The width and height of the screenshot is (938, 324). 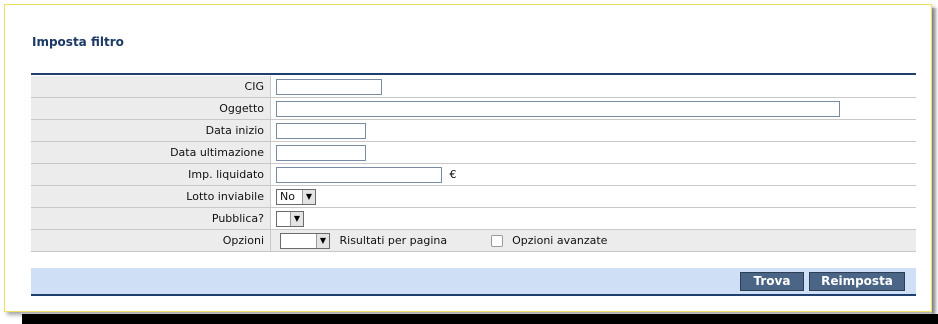 What do you see at coordinates (296, 196) in the screenshot?
I see `lotto-inviabile-select: No ▼` at bounding box center [296, 196].